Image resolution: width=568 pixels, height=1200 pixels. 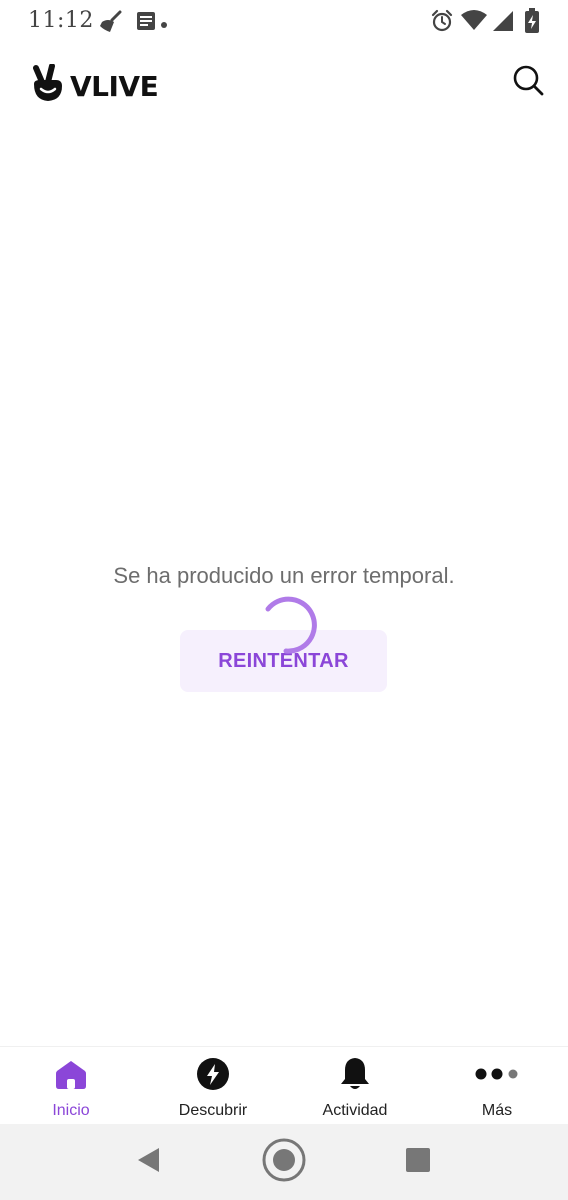 What do you see at coordinates (355, 1110) in the screenshot?
I see `nav-label-actividad: Actividad` at bounding box center [355, 1110].